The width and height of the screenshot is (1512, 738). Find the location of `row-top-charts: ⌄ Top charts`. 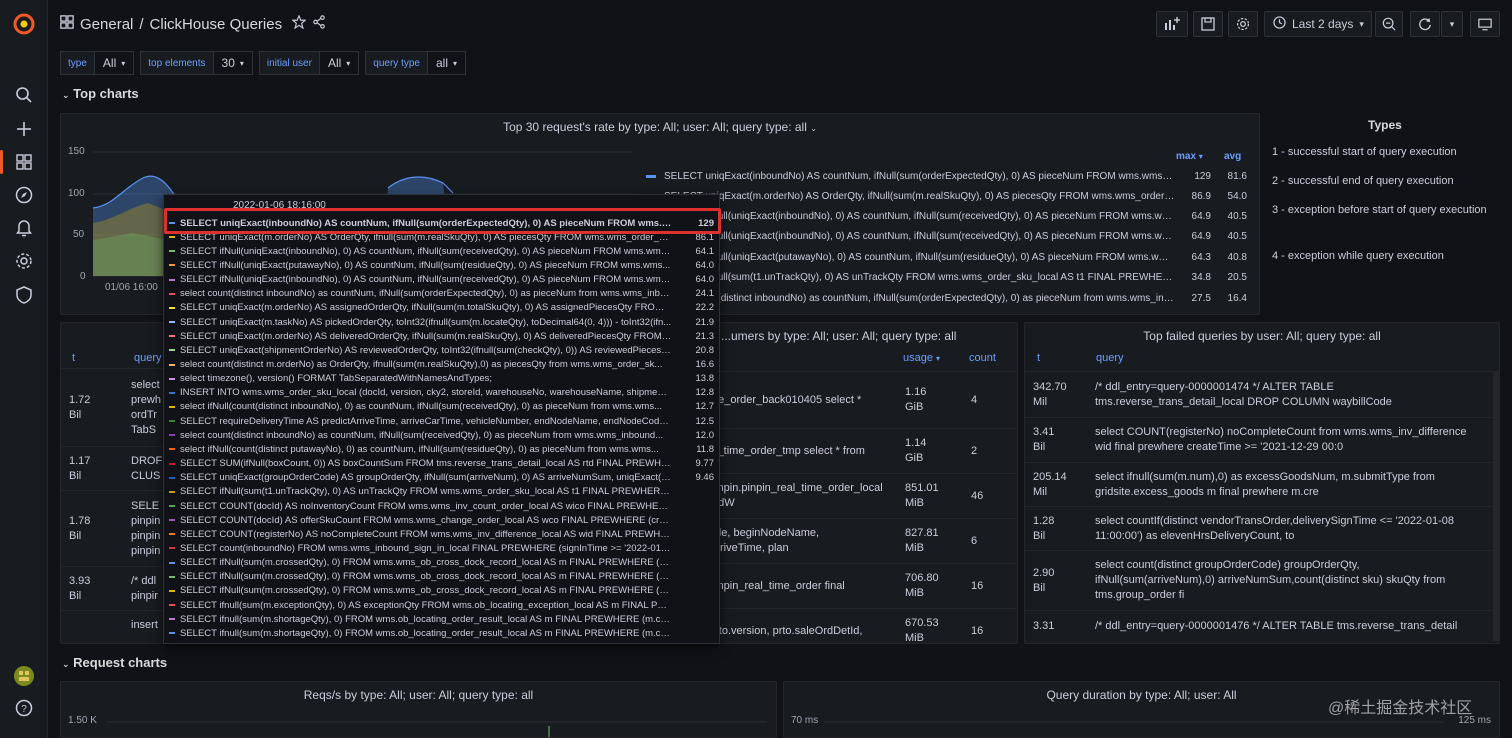

row-top-charts: ⌄ Top charts is located at coordinates (100, 93).